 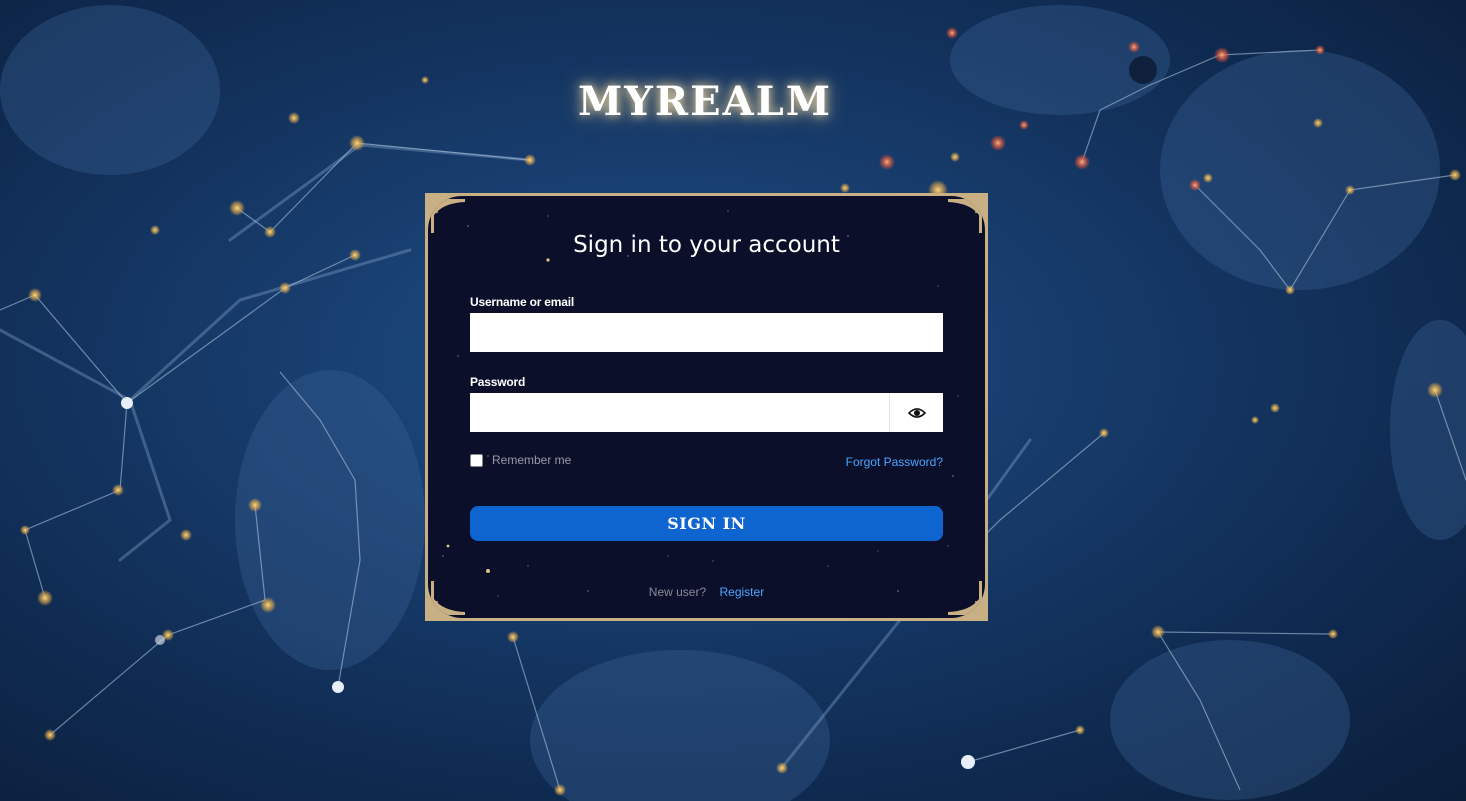 What do you see at coordinates (677, 592) in the screenshot?
I see `new-user-text: New user?` at bounding box center [677, 592].